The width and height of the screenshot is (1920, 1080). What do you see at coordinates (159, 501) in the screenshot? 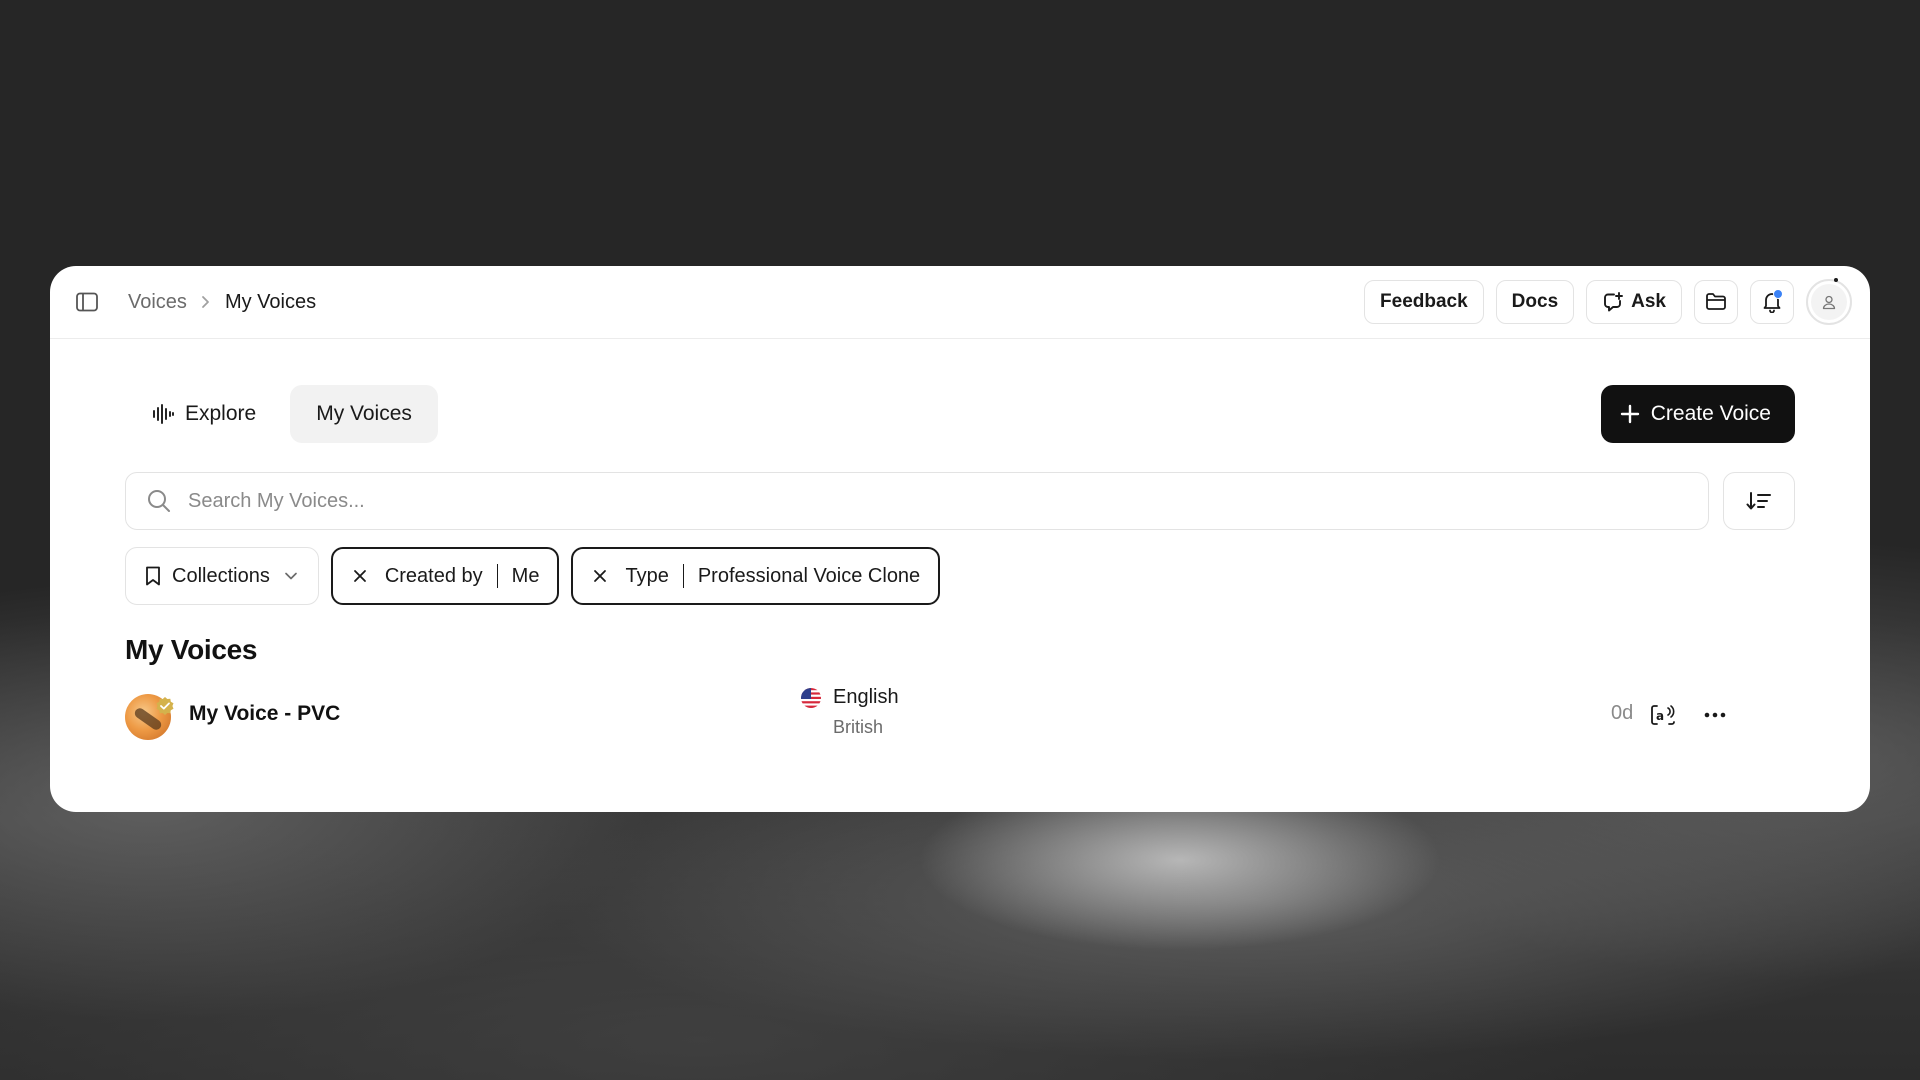
I see `search-icon` at bounding box center [159, 501].